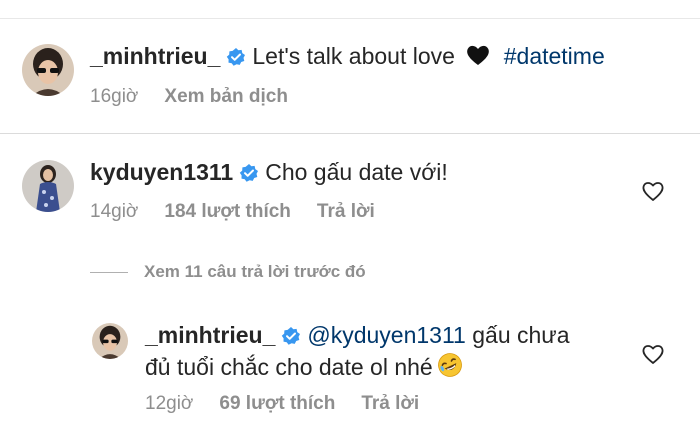 Image resolution: width=700 pixels, height=438 pixels. I want to click on reply-meta: 12giờ 69 lượt thích Trả lời, so click(295, 404).